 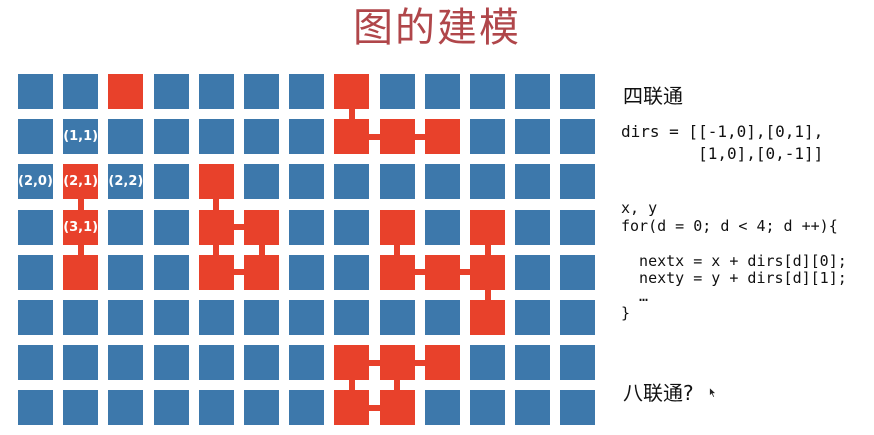 I want to click on dirs-code: dirs = [[-1,0],[0,1], [1,0],[0,-1]], so click(x=722, y=142).